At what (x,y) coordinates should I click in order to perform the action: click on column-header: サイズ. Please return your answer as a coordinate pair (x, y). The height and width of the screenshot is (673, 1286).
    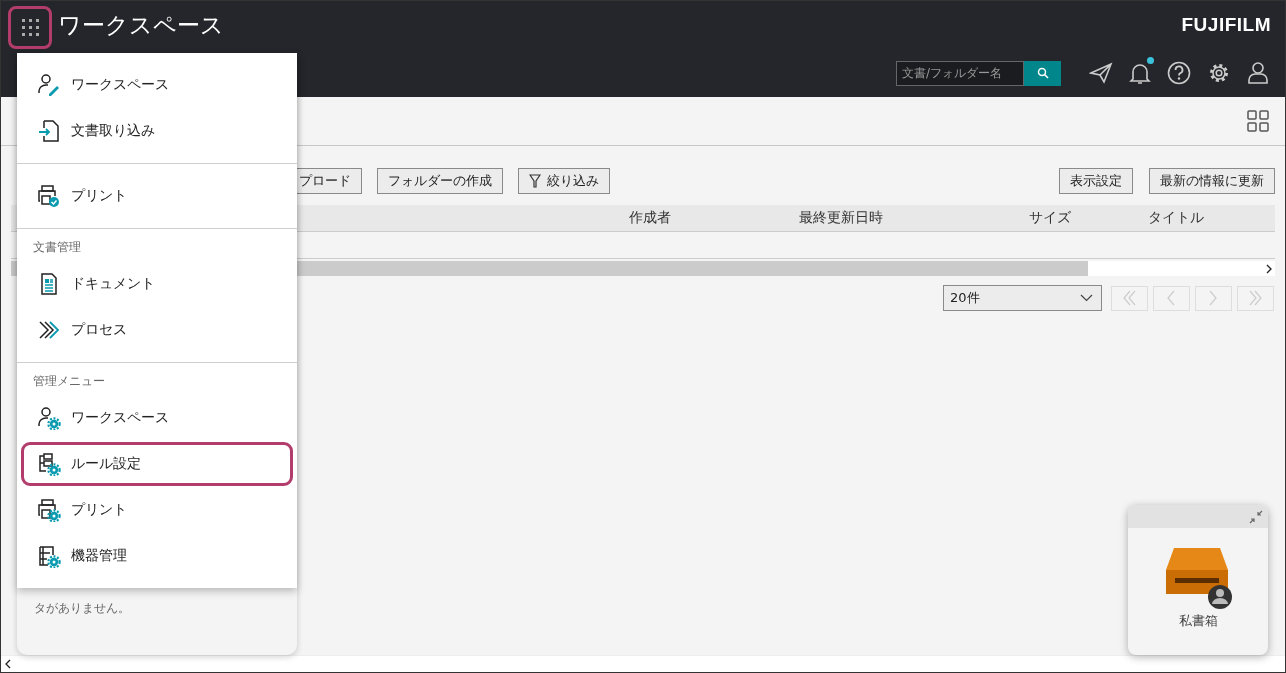
    Looking at the image, I should click on (1088, 218).